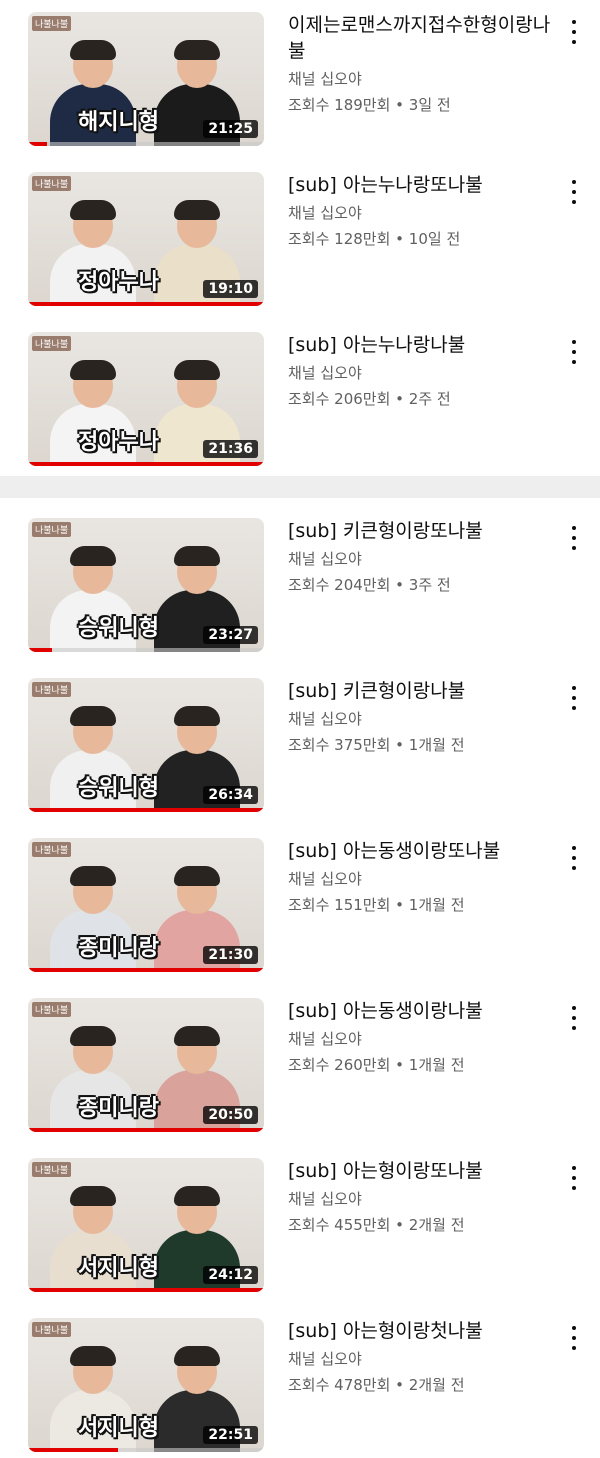 This screenshot has width=600, height=1458. What do you see at coordinates (423, 345) in the screenshot?
I see `video-title: [sub] 아는누나랑나불` at bounding box center [423, 345].